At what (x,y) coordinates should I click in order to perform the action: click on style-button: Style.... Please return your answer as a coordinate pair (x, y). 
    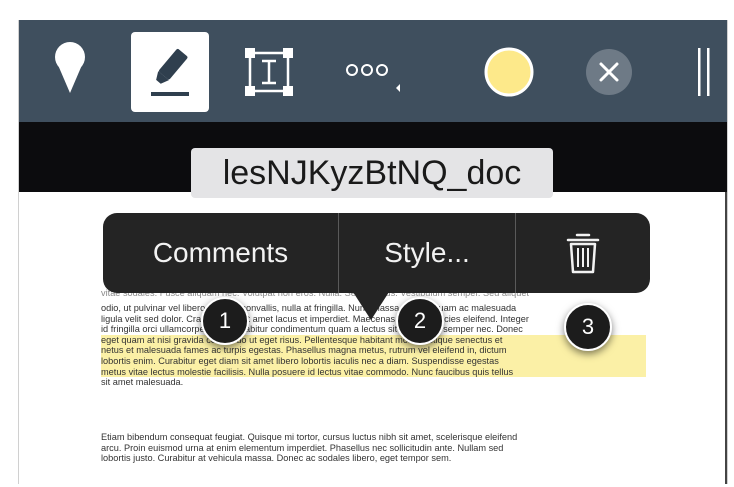
    Looking at the image, I should click on (427, 253).